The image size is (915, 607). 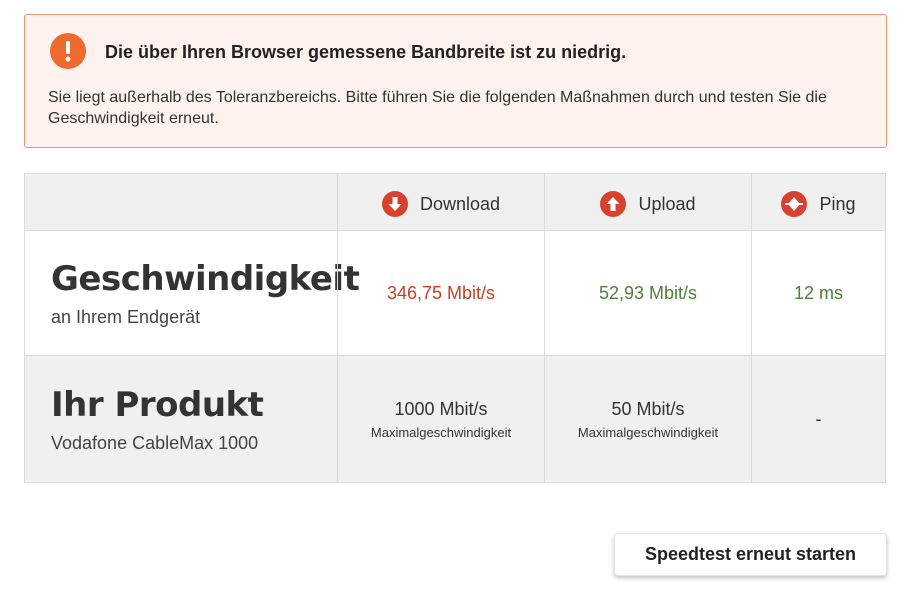 I want to click on product-ping-value: -, so click(x=818, y=418).